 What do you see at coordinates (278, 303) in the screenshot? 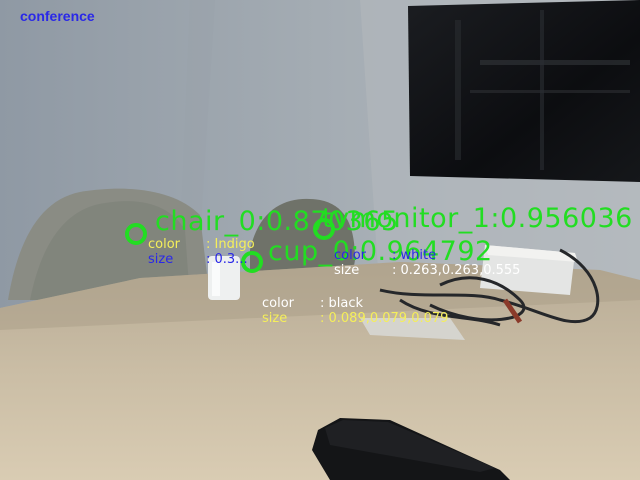
I see `cup-color-key: color` at bounding box center [278, 303].